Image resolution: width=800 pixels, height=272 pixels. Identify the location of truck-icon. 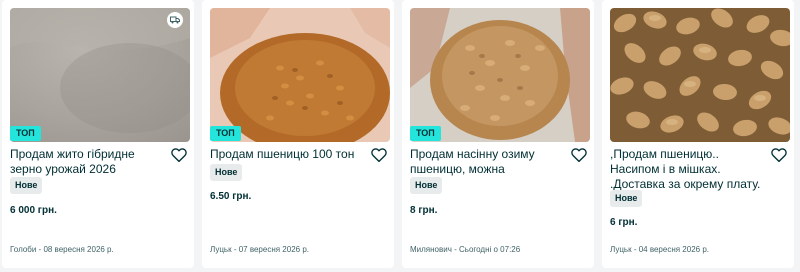
(175, 20).